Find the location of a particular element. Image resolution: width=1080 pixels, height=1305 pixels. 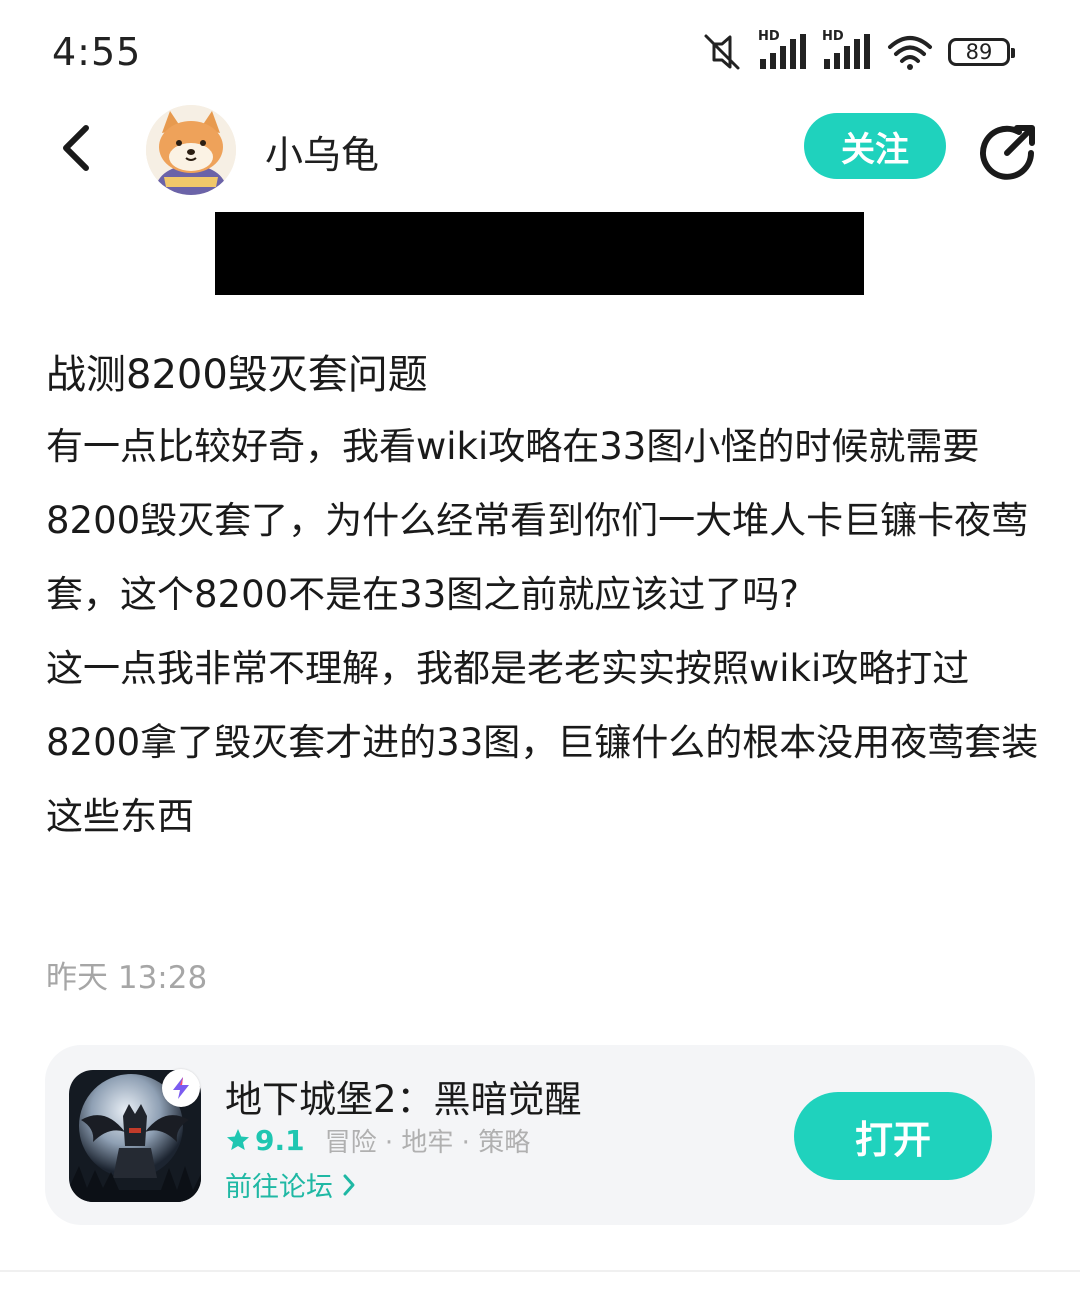

back-button is located at coordinates (75, 148).